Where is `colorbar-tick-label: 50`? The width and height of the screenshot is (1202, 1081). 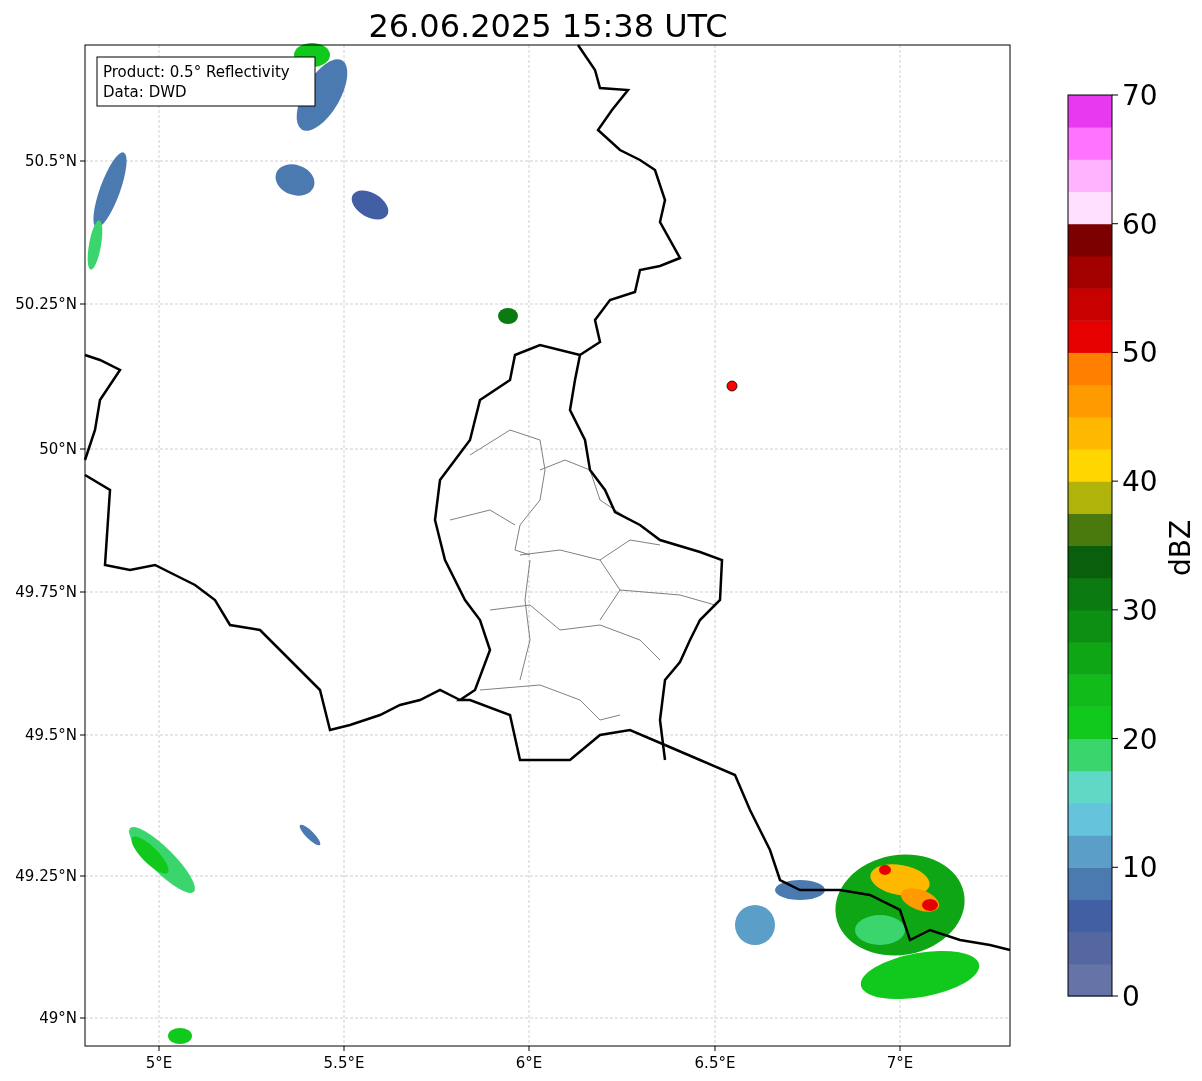 colorbar-tick-label: 50 is located at coordinates (1140, 353).